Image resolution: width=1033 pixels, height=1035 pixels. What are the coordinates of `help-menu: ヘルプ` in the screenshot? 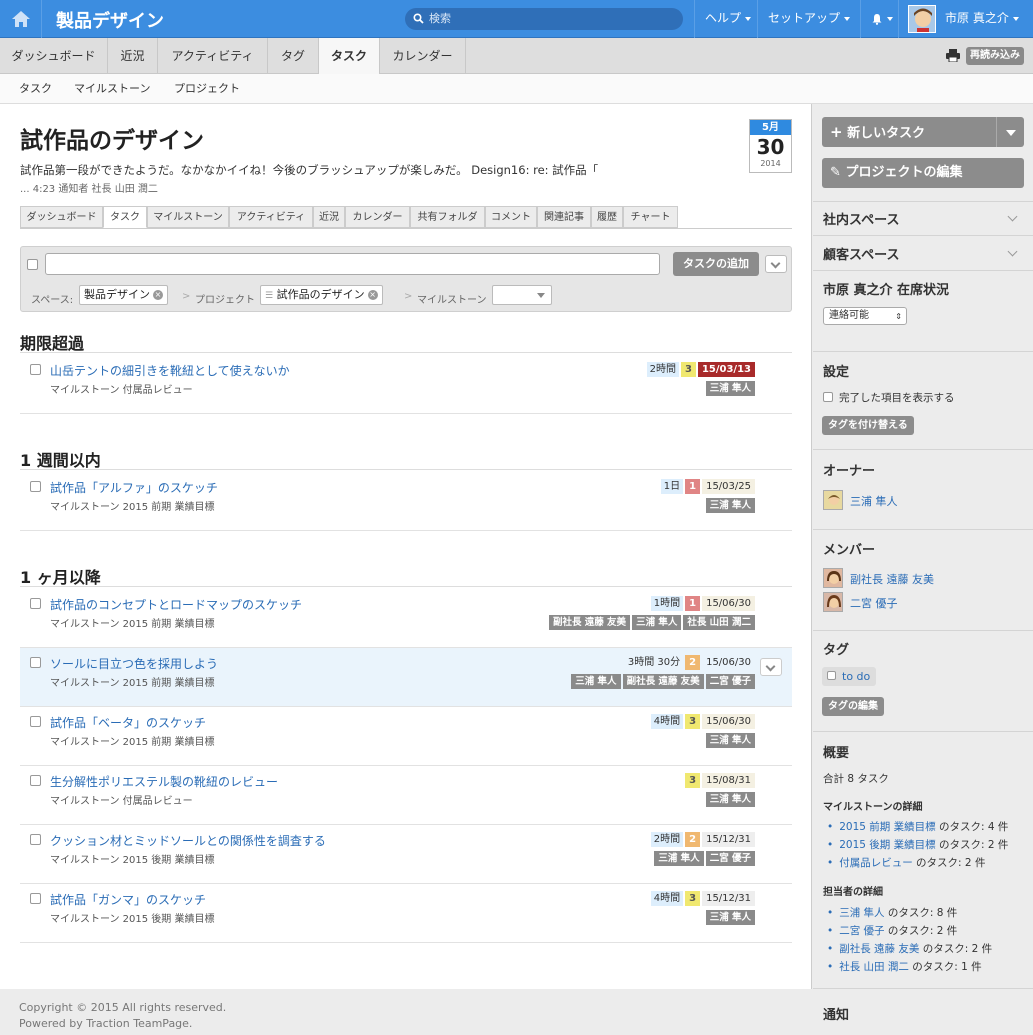 It's located at (725, 19).